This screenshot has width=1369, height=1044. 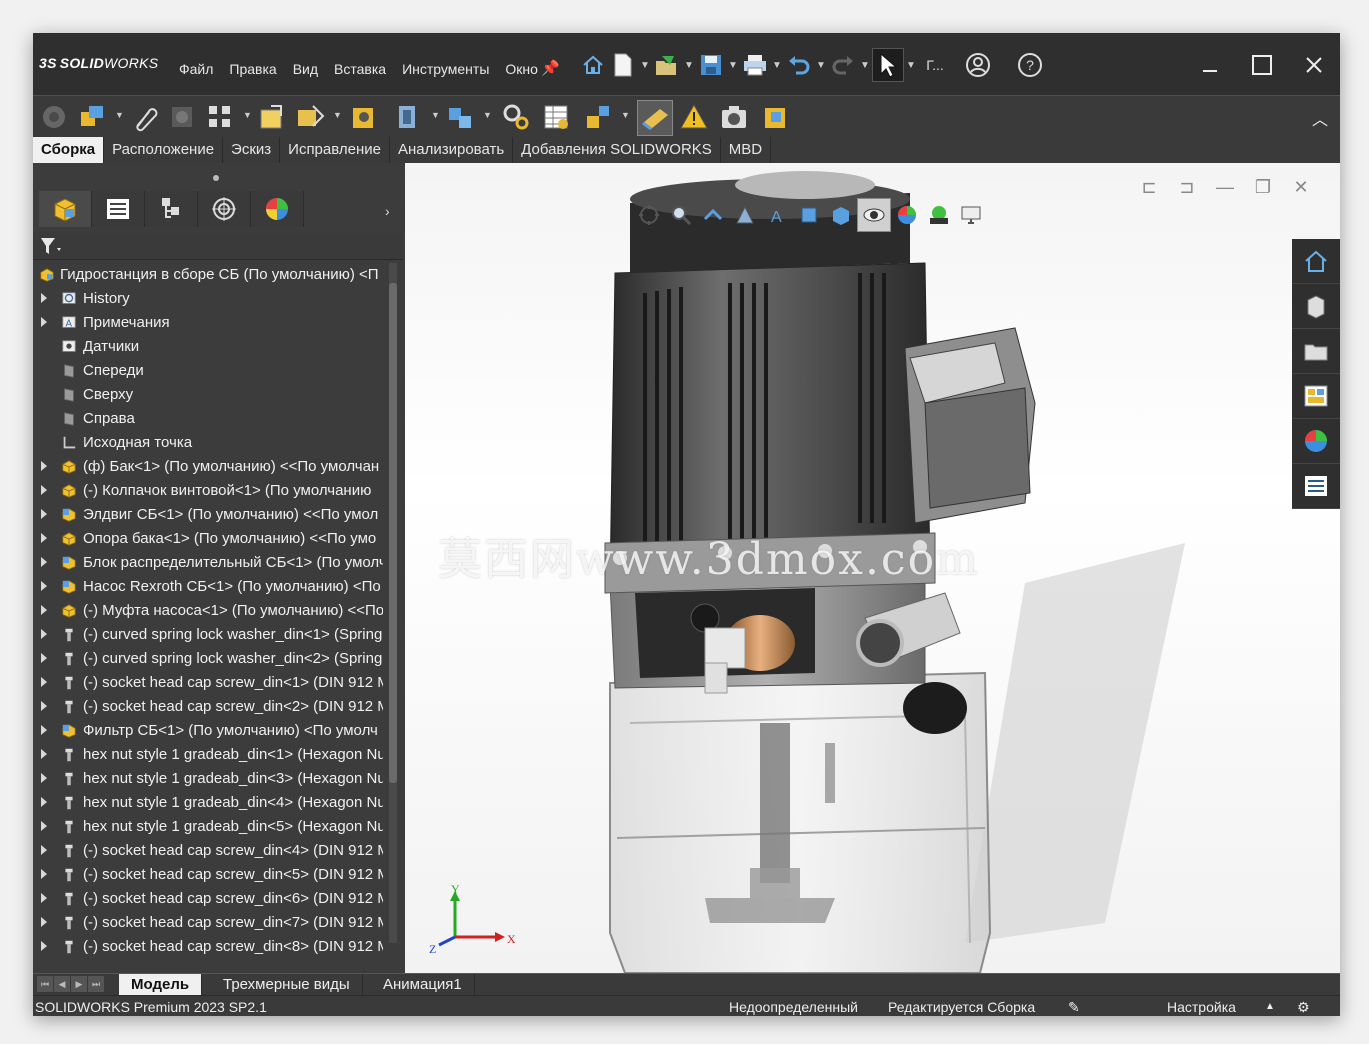 What do you see at coordinates (208, 491) in the screenshot?
I see `tree-item: (-) Колпачок винтовой<1> (По умолчанию` at bounding box center [208, 491].